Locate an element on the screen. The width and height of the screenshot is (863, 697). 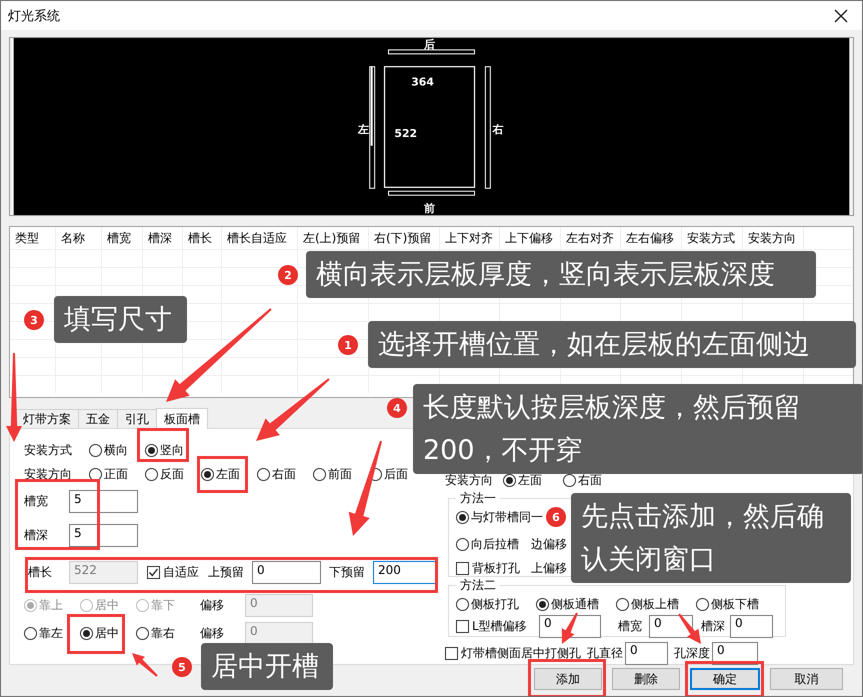
field-label: 安装方式 is located at coordinates (48, 450).